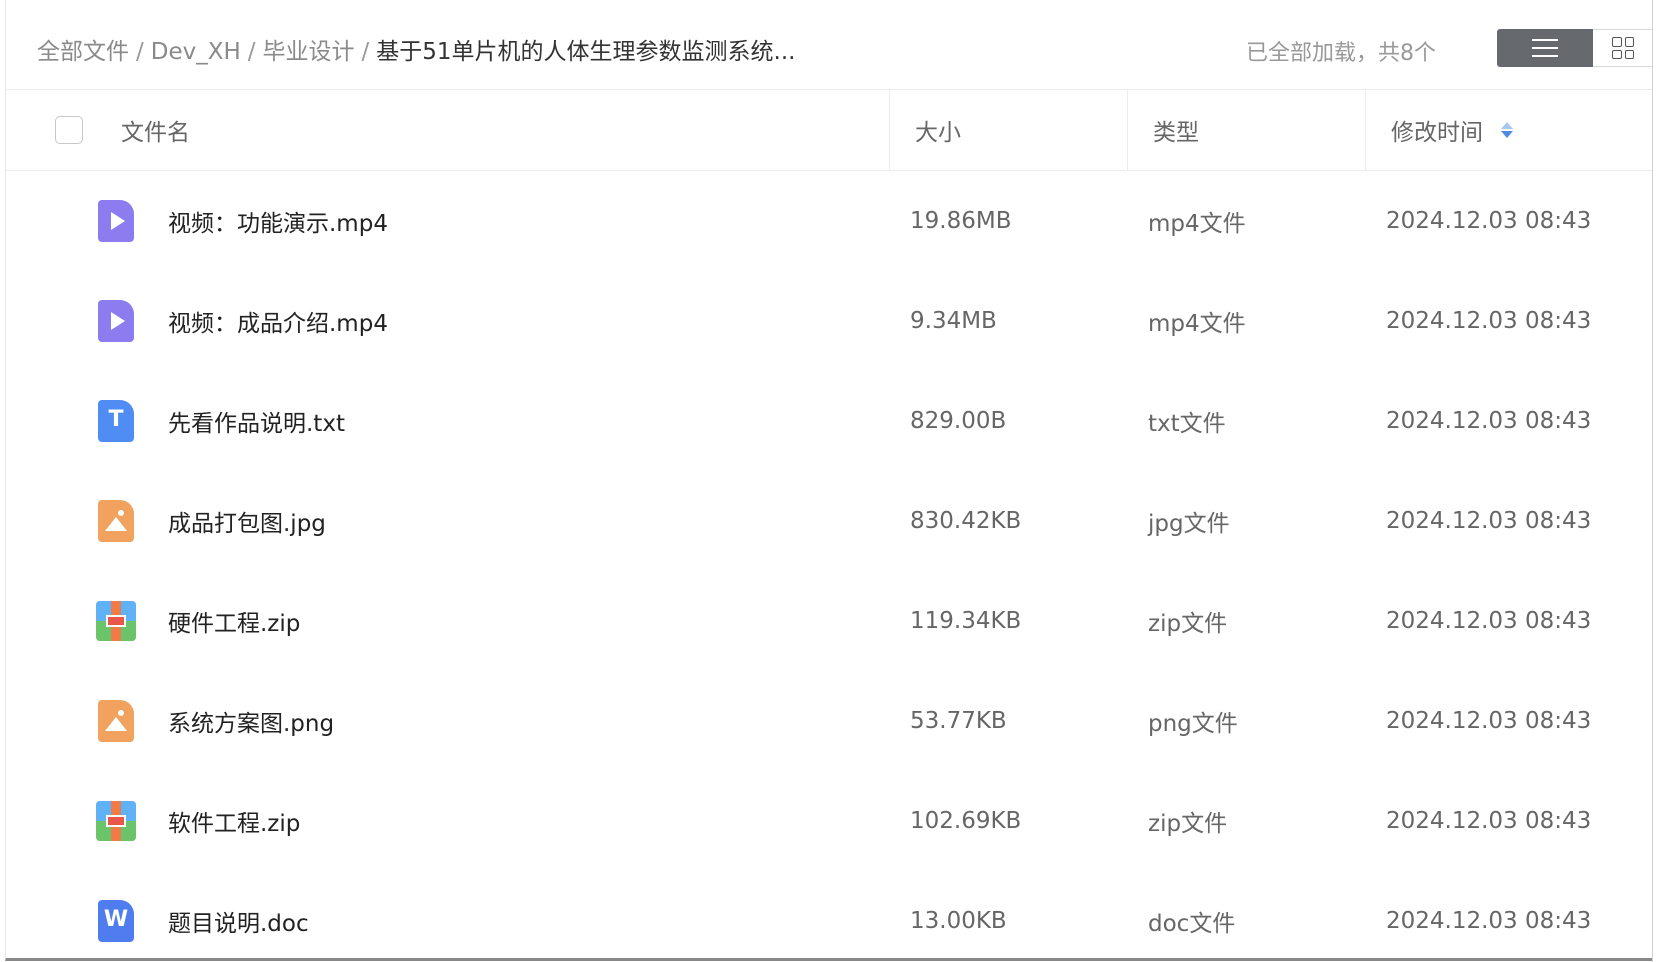 Image resolution: width=1662 pixels, height=962 pixels. What do you see at coordinates (966, 621) in the screenshot?
I see `file-size: 119.34KB` at bounding box center [966, 621].